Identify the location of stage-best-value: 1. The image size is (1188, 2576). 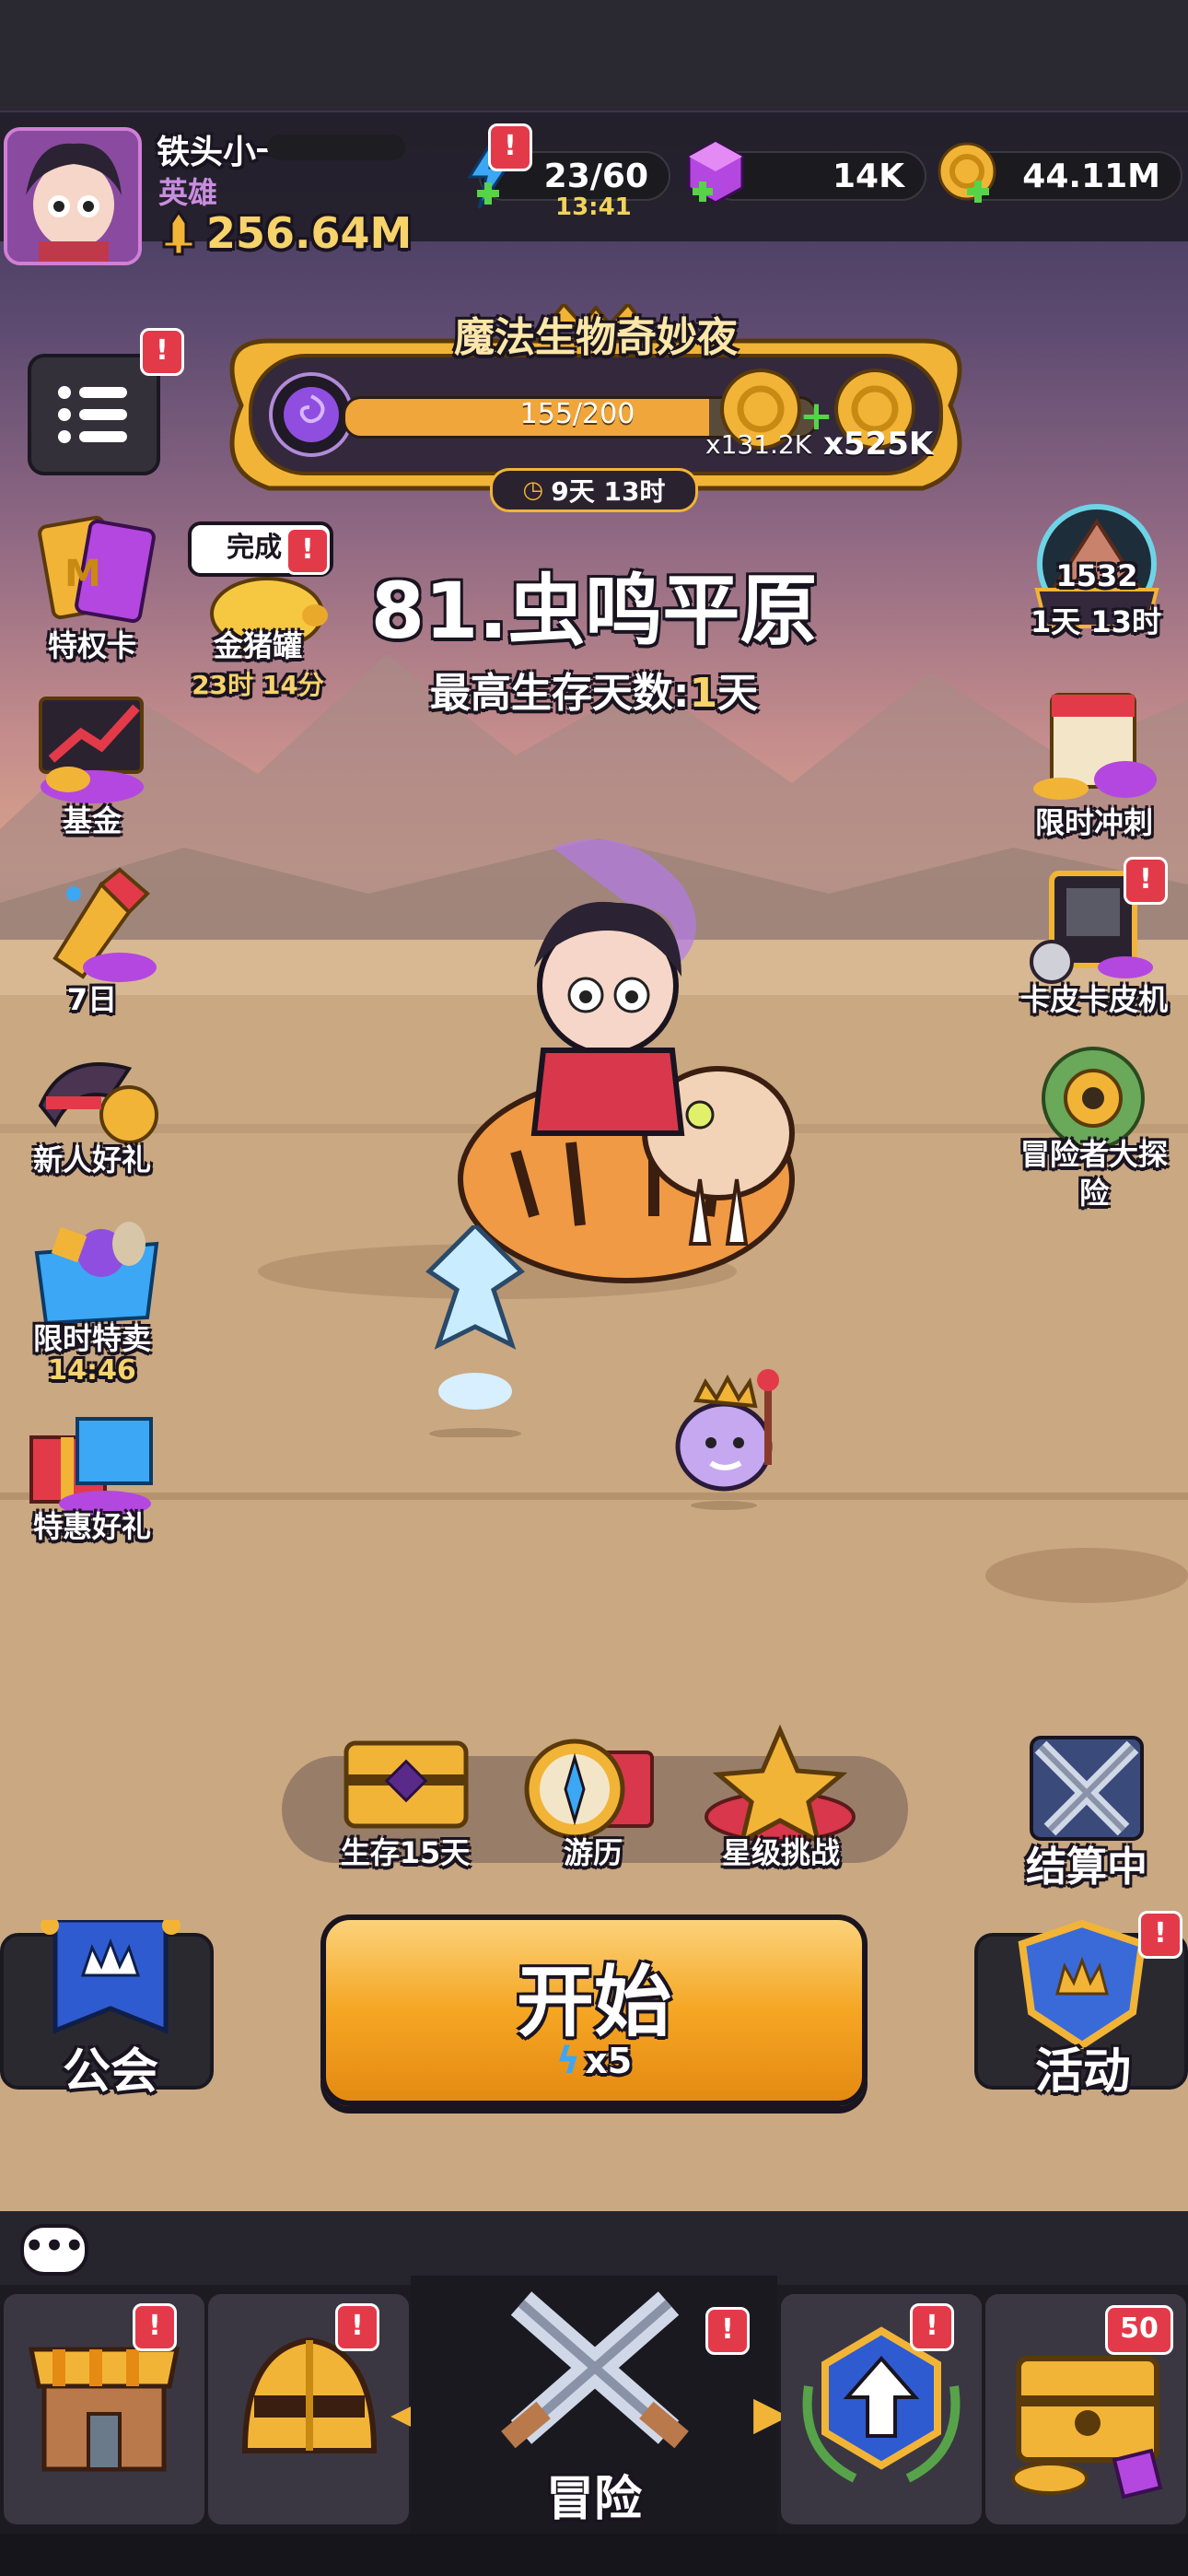
(703, 693).